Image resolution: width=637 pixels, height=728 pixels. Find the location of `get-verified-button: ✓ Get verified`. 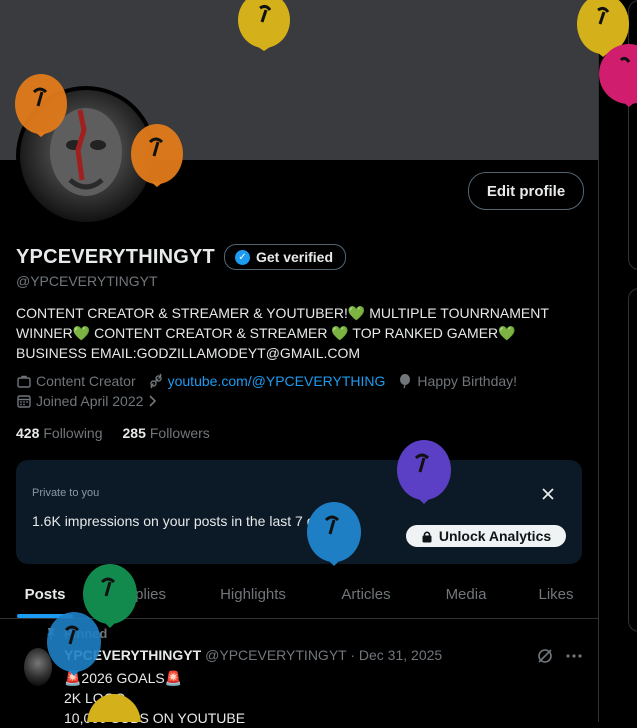

get-verified-button: ✓ Get verified is located at coordinates (284, 257).